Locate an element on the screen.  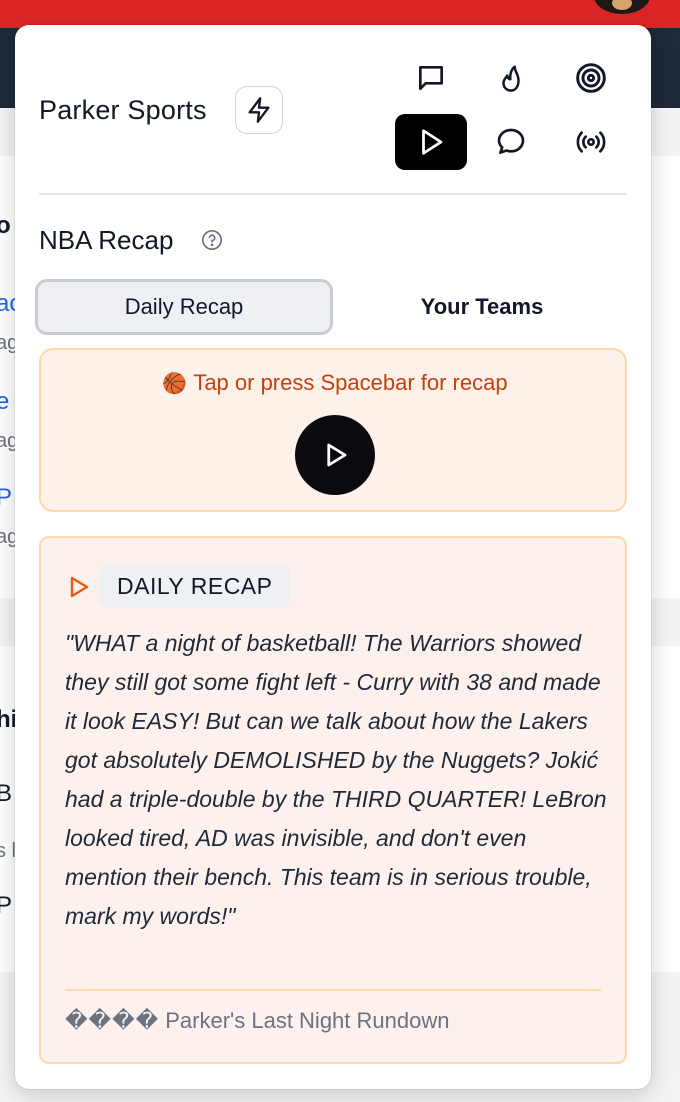
background-link: P is located at coordinates (6, 498).